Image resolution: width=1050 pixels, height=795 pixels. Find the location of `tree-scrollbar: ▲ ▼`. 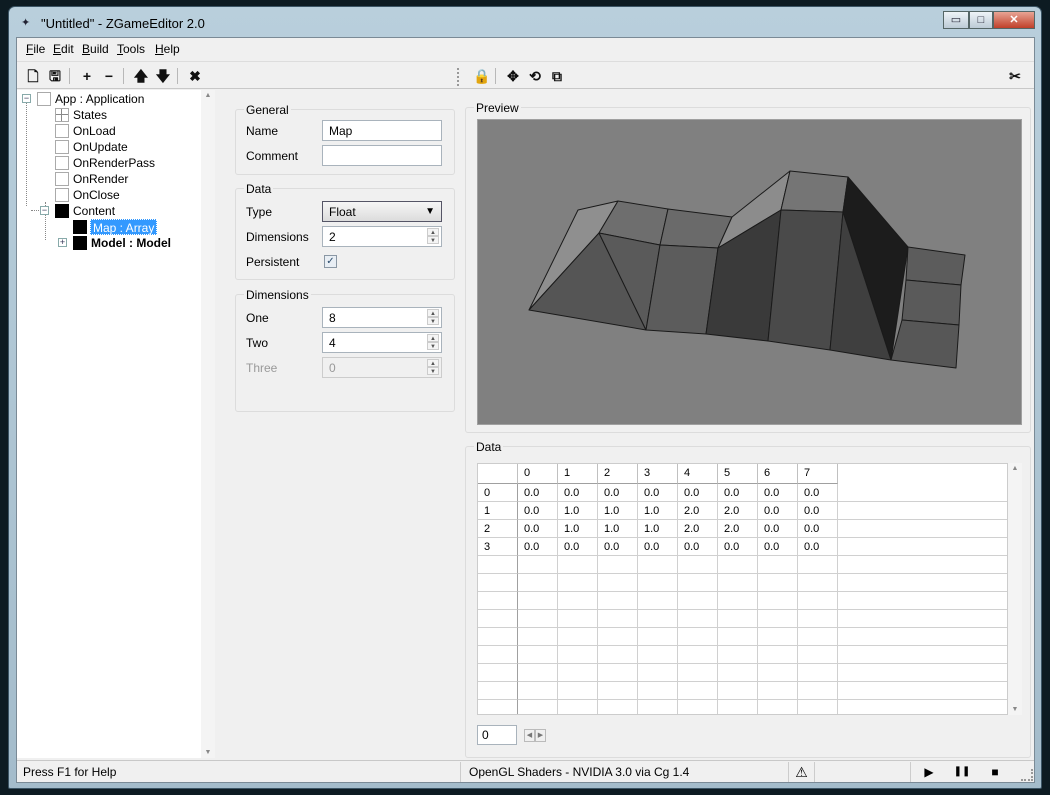

tree-scrollbar: ▲ ▼ is located at coordinates (208, 424).